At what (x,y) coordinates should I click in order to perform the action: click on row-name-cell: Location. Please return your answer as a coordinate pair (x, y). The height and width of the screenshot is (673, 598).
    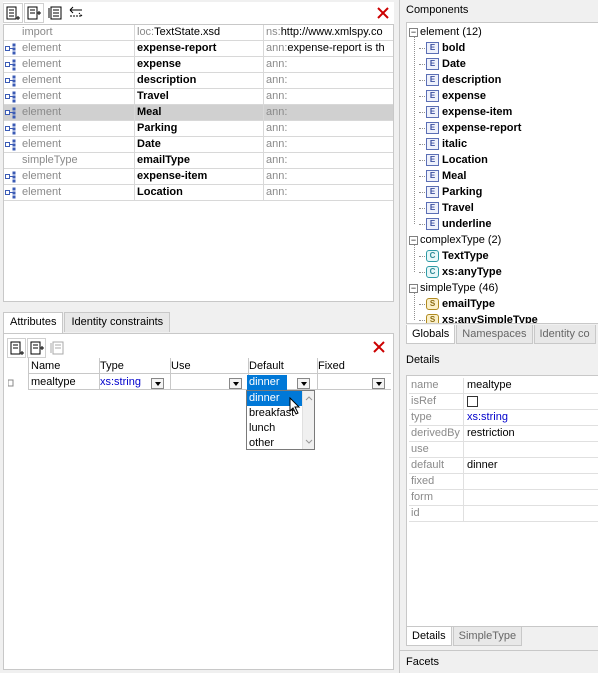
    Looking at the image, I should click on (199, 192).